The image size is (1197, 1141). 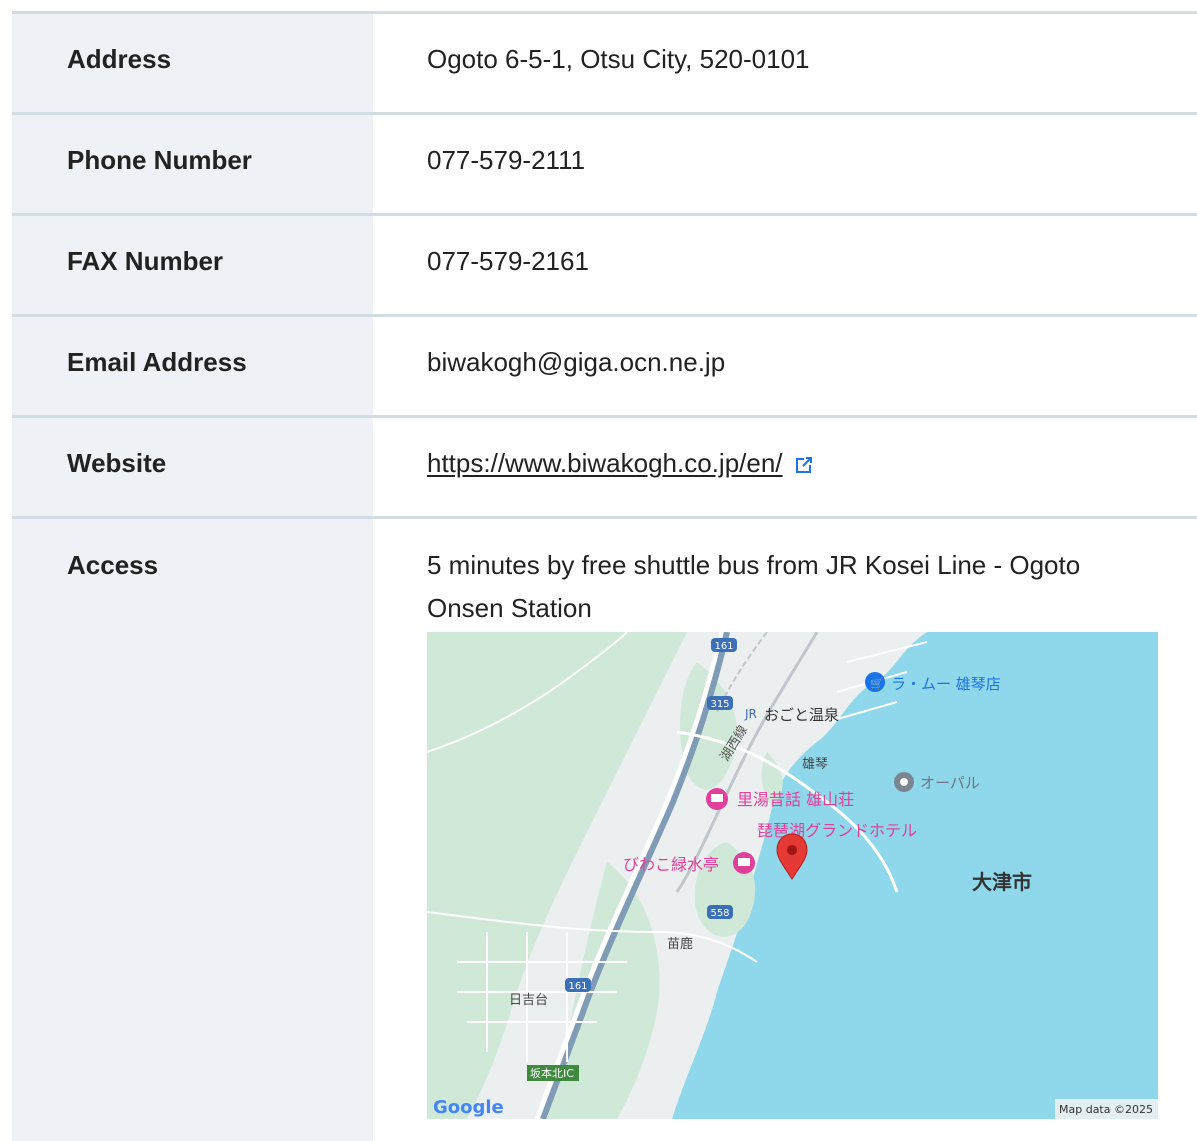 I want to click on value-phone: 077-579-2111, so click(x=506, y=160).